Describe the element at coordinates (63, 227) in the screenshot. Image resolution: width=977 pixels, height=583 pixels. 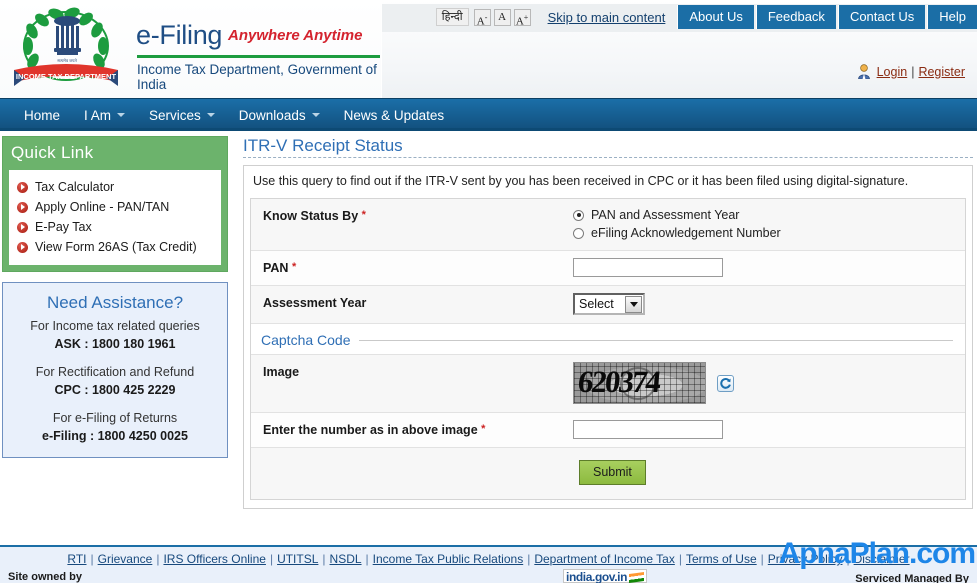
I see `quick-link-label: E-Pay Tax` at that location.